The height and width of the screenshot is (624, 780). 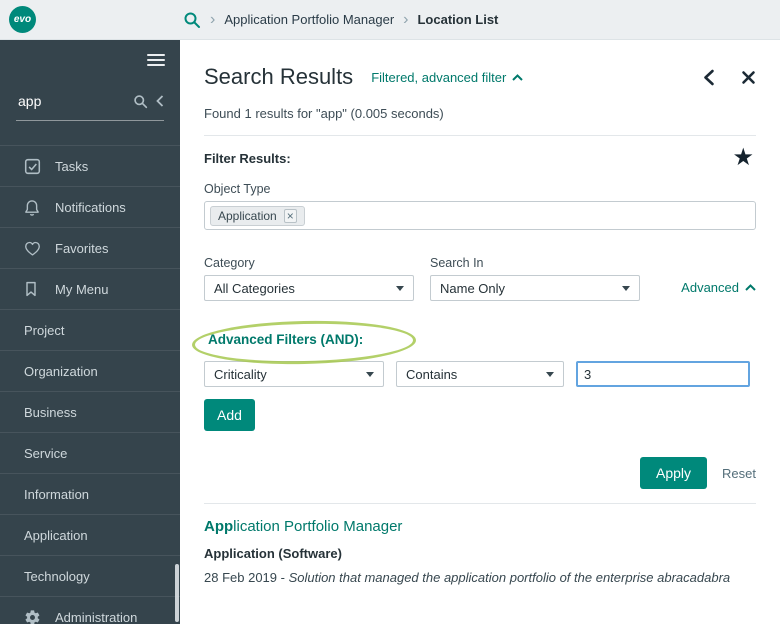 I want to click on sidebar-item-organization: Organization, so click(x=90, y=371).